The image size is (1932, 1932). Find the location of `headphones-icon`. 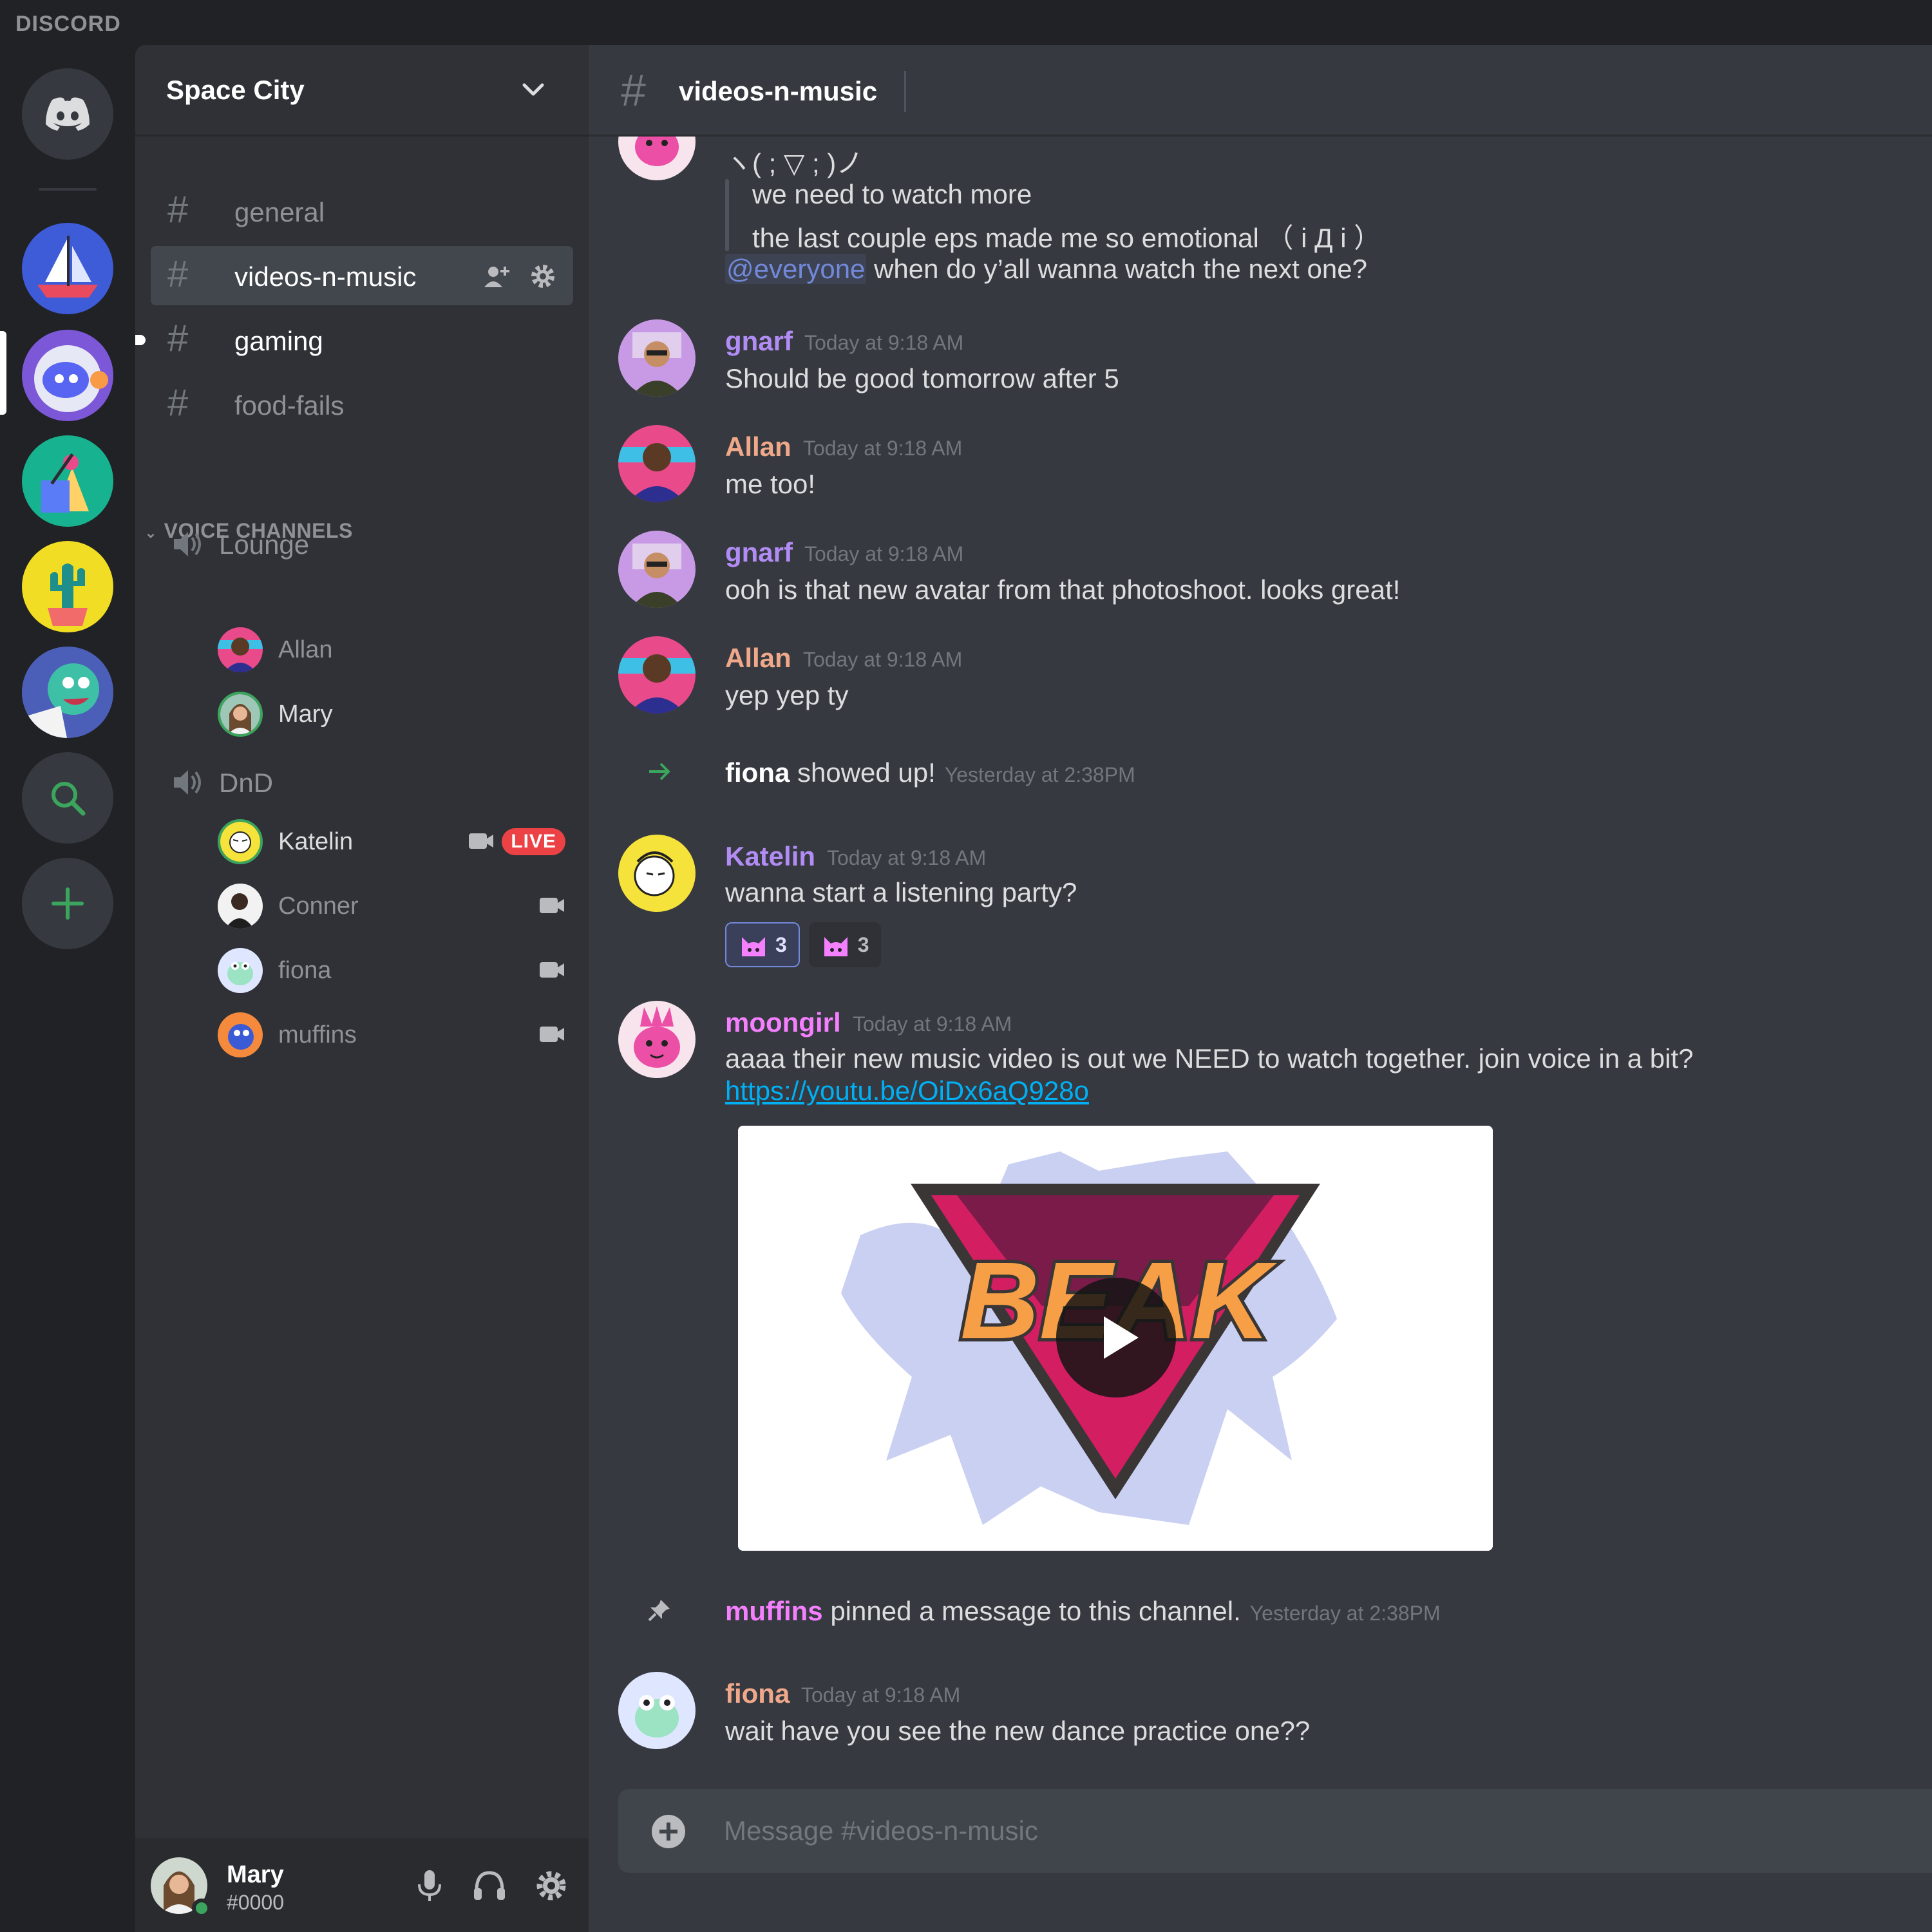

headphones-icon is located at coordinates (489, 1886).